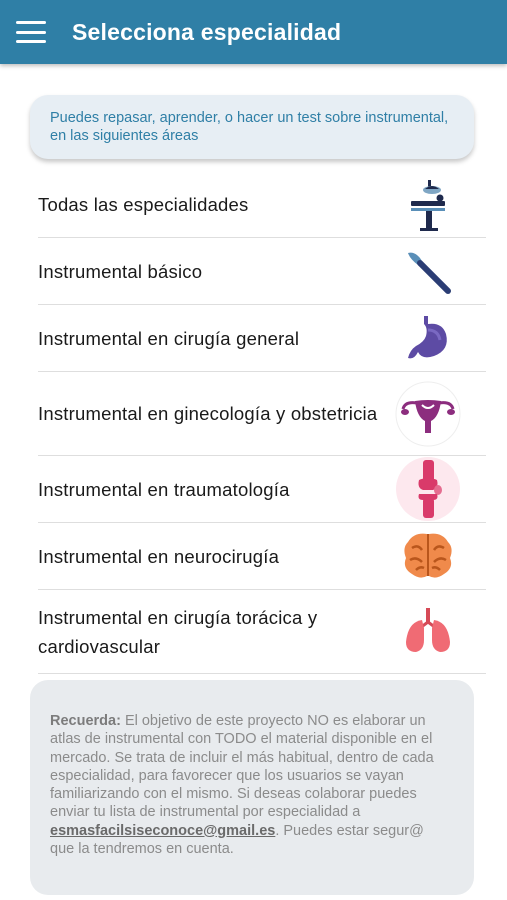  What do you see at coordinates (207, 31) in the screenshot?
I see `page-title: Selecciona especialidad` at bounding box center [207, 31].